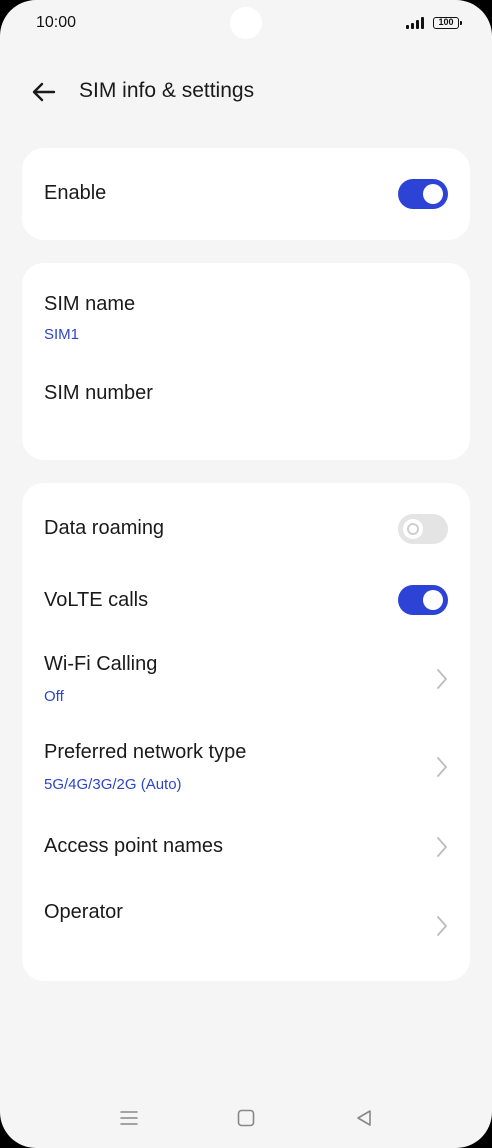  Describe the element at coordinates (246, 529) in the screenshot. I see `data-roaming-row: Data roaming` at that location.